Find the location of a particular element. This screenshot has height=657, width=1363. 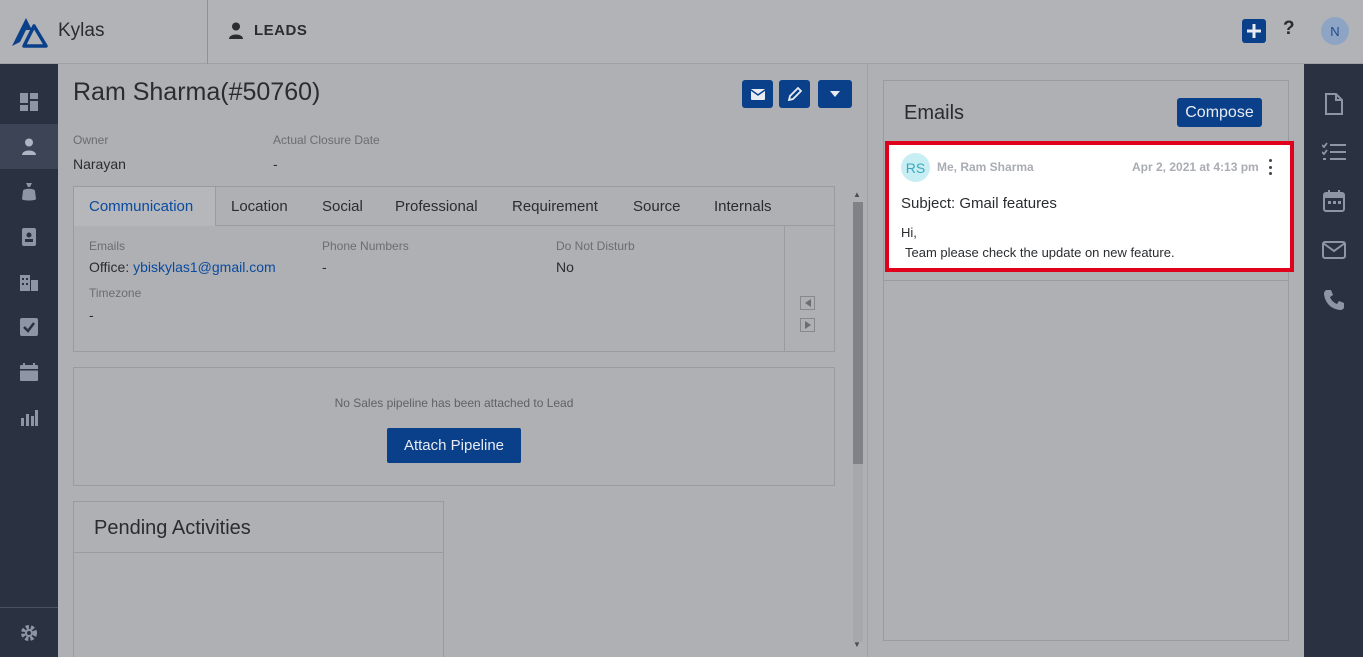

scroll-right-button is located at coordinates (807, 325).